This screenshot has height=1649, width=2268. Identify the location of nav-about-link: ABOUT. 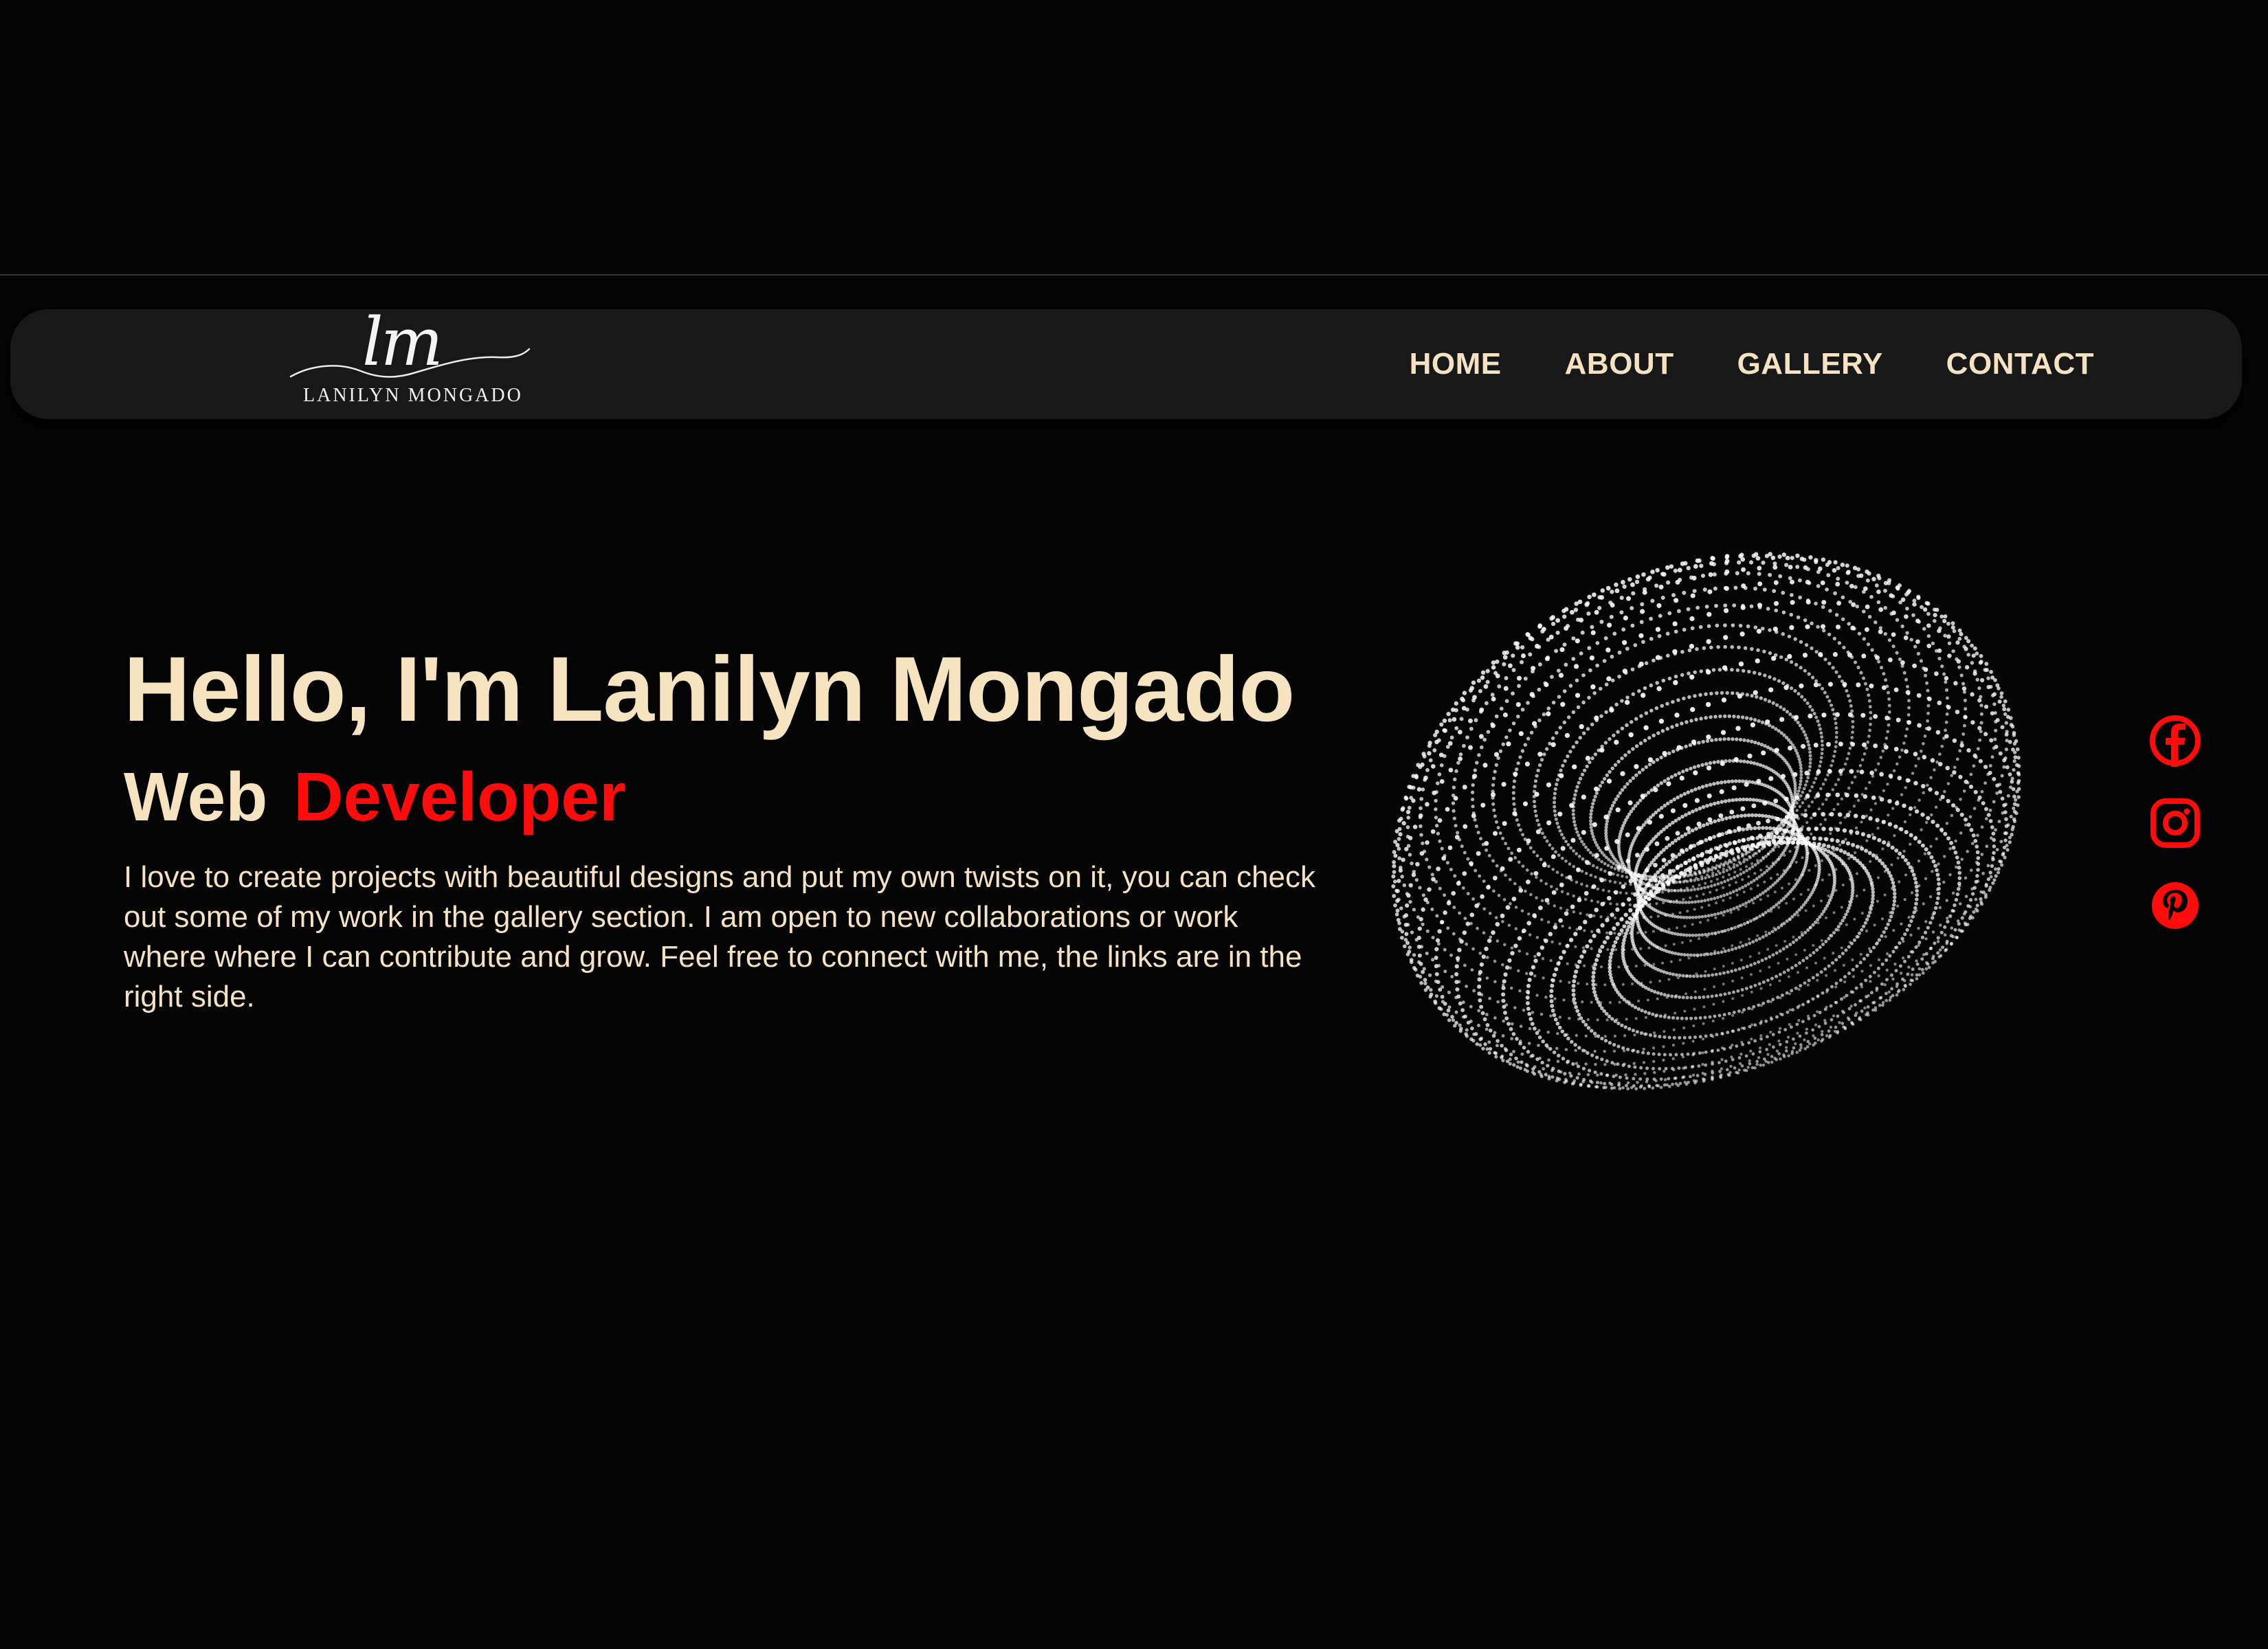
(1620, 364).